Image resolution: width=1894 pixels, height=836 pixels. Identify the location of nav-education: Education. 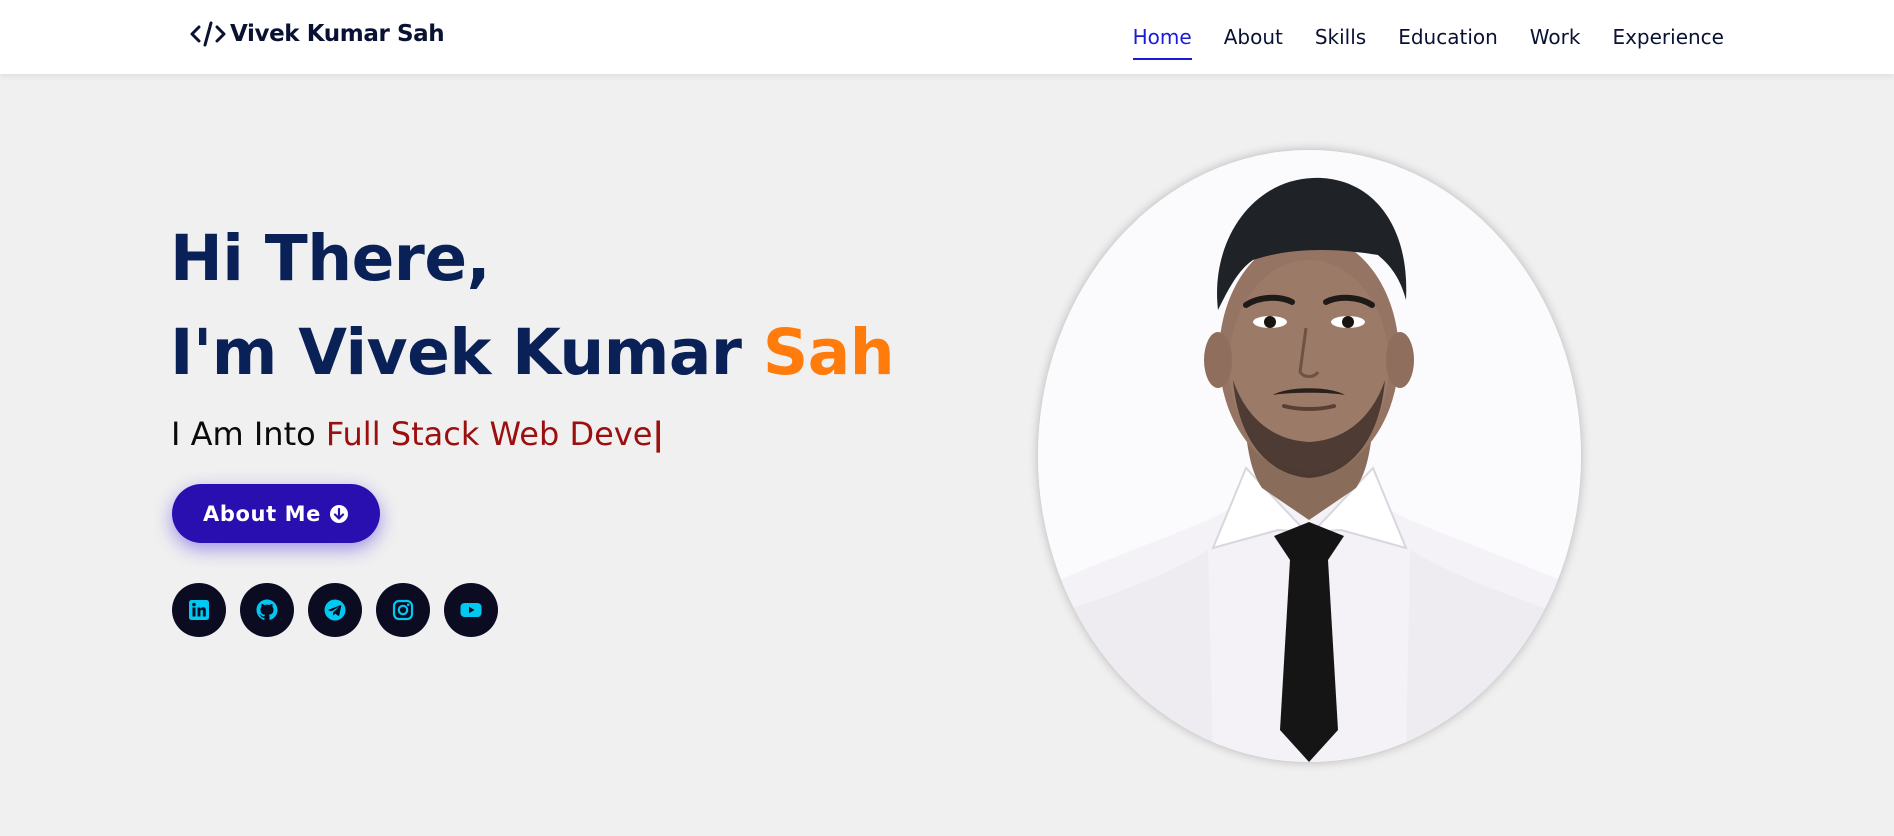
(1448, 37).